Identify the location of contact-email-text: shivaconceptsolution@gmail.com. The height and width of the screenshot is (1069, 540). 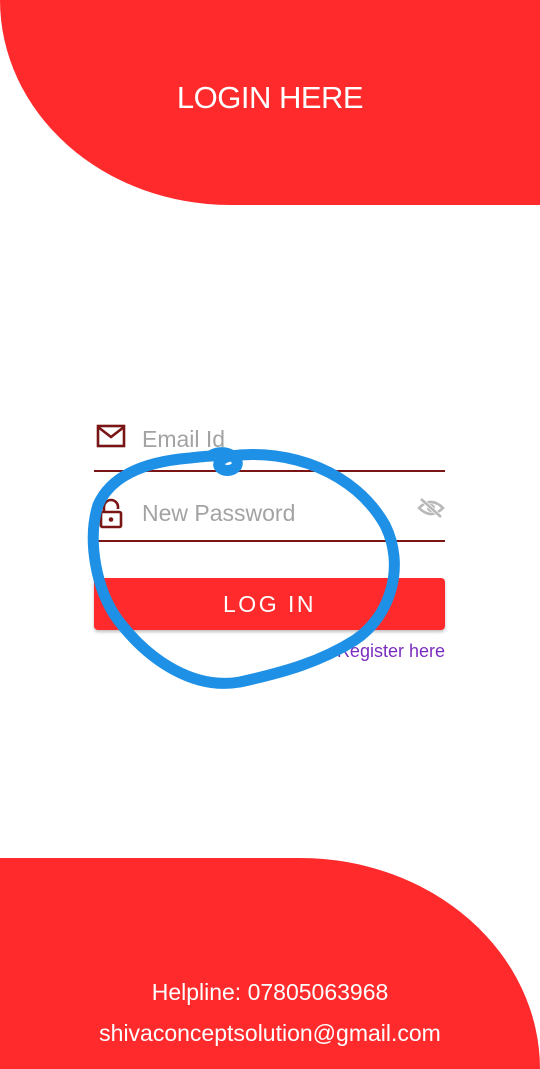
(270, 1033).